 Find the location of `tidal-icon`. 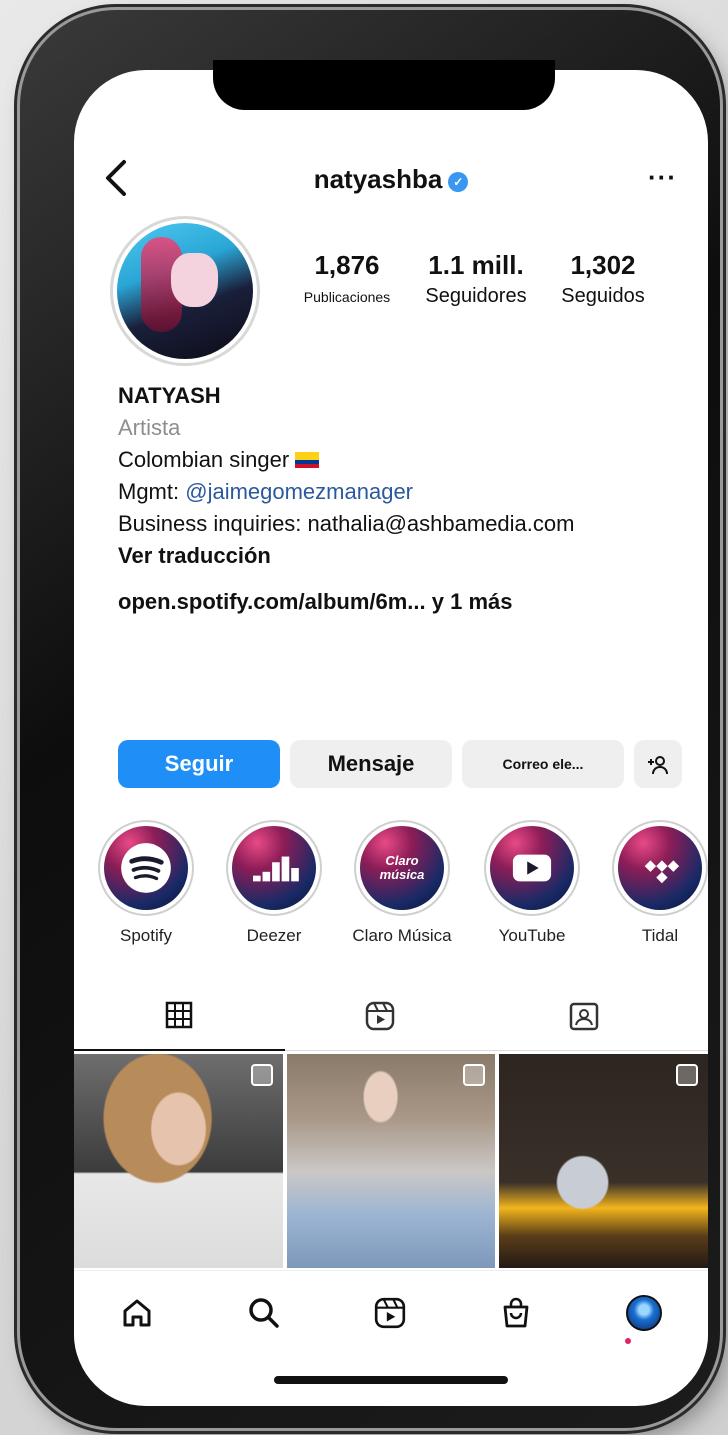

tidal-icon is located at coordinates (662, 872).